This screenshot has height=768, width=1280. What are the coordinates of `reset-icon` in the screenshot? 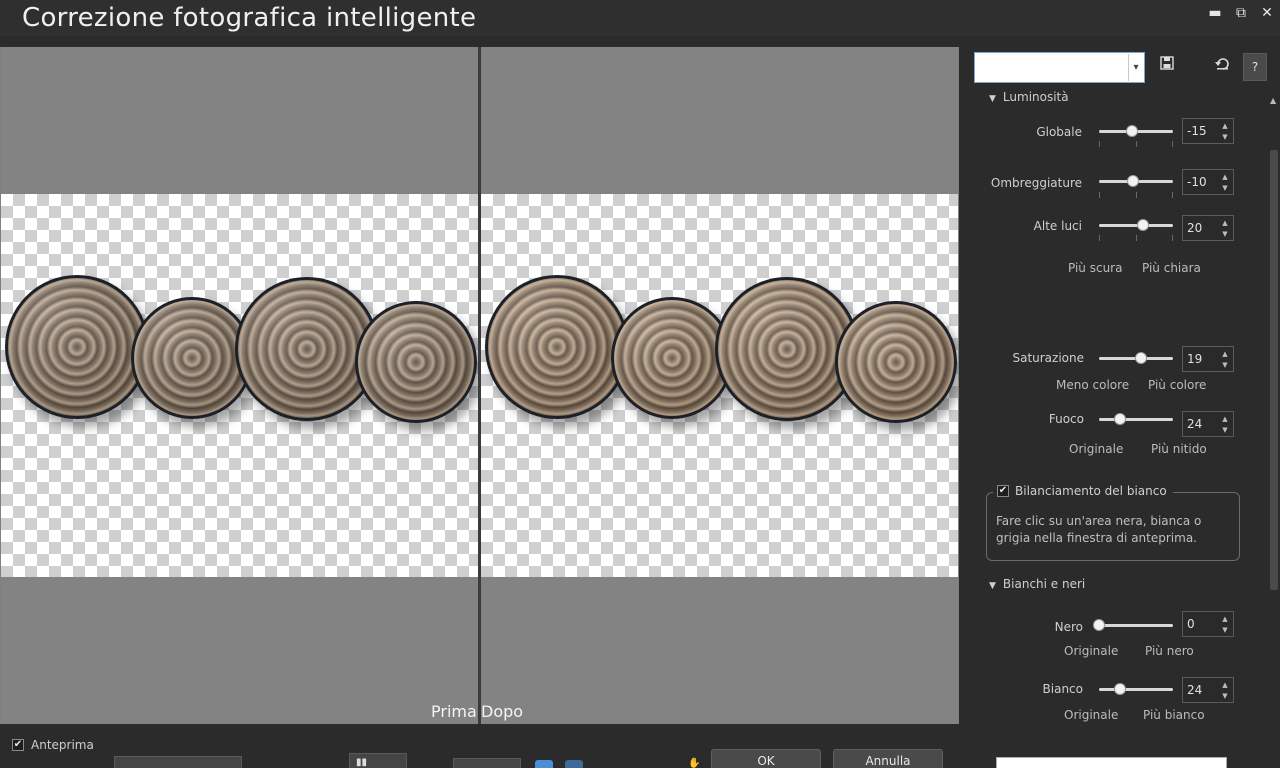 It's located at (1223, 67).